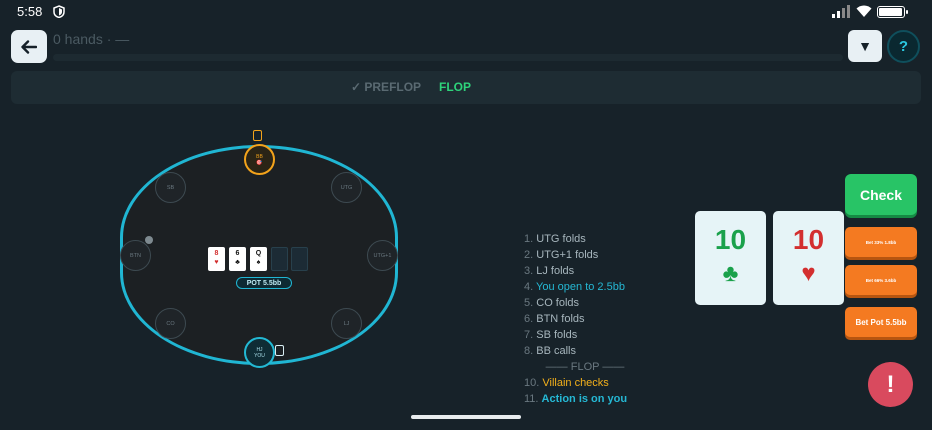 The image size is (932, 430). Describe the element at coordinates (259, 355) in the screenshot. I see `seat-you-label: YOU` at that location.